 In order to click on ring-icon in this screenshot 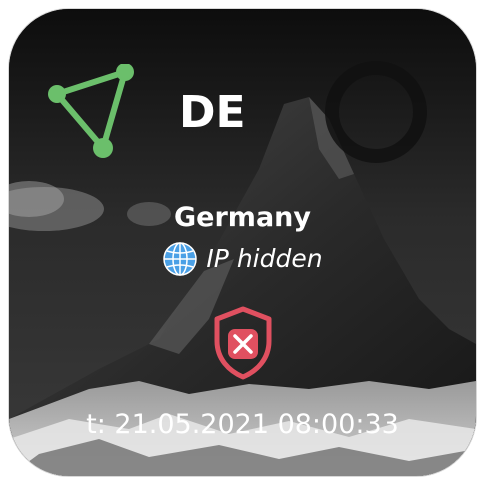, I will do `click(376, 112)`.